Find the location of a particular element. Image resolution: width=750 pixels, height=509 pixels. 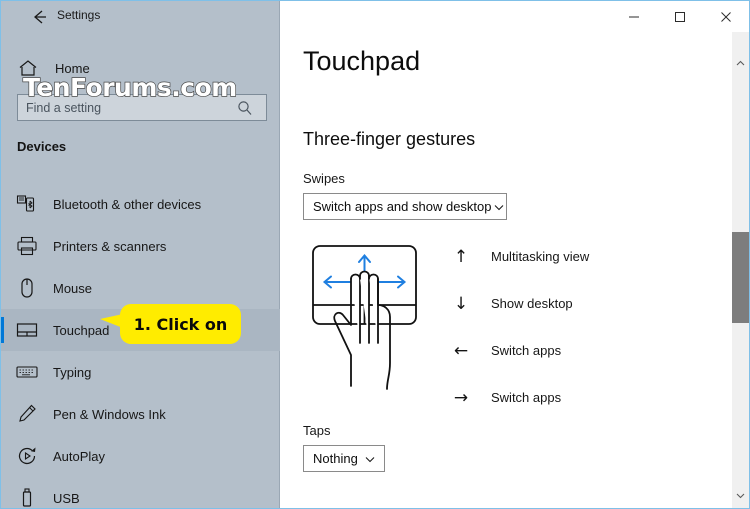

legend-item: ↓ Show desktop is located at coordinates (564, 319).